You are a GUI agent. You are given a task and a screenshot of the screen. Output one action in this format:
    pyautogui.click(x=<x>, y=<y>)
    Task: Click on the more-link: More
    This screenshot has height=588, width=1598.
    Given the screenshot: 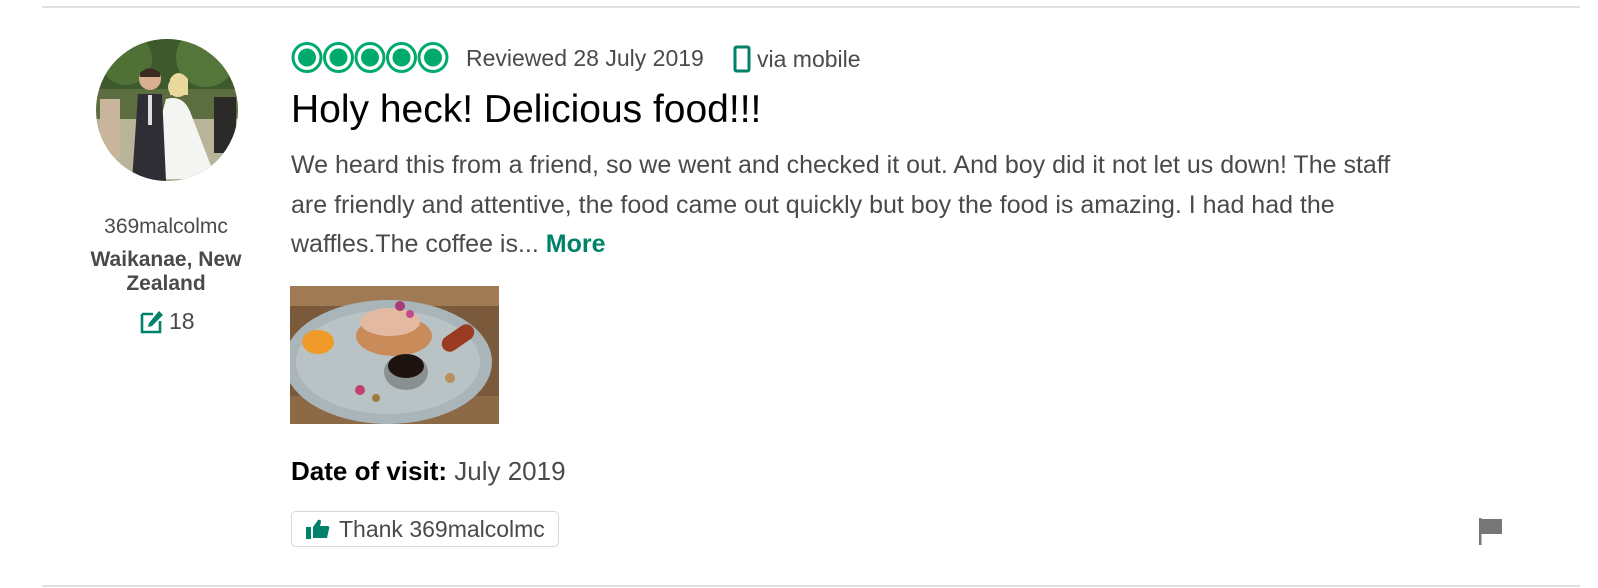 What is the action you would take?
    pyautogui.click(x=576, y=244)
    